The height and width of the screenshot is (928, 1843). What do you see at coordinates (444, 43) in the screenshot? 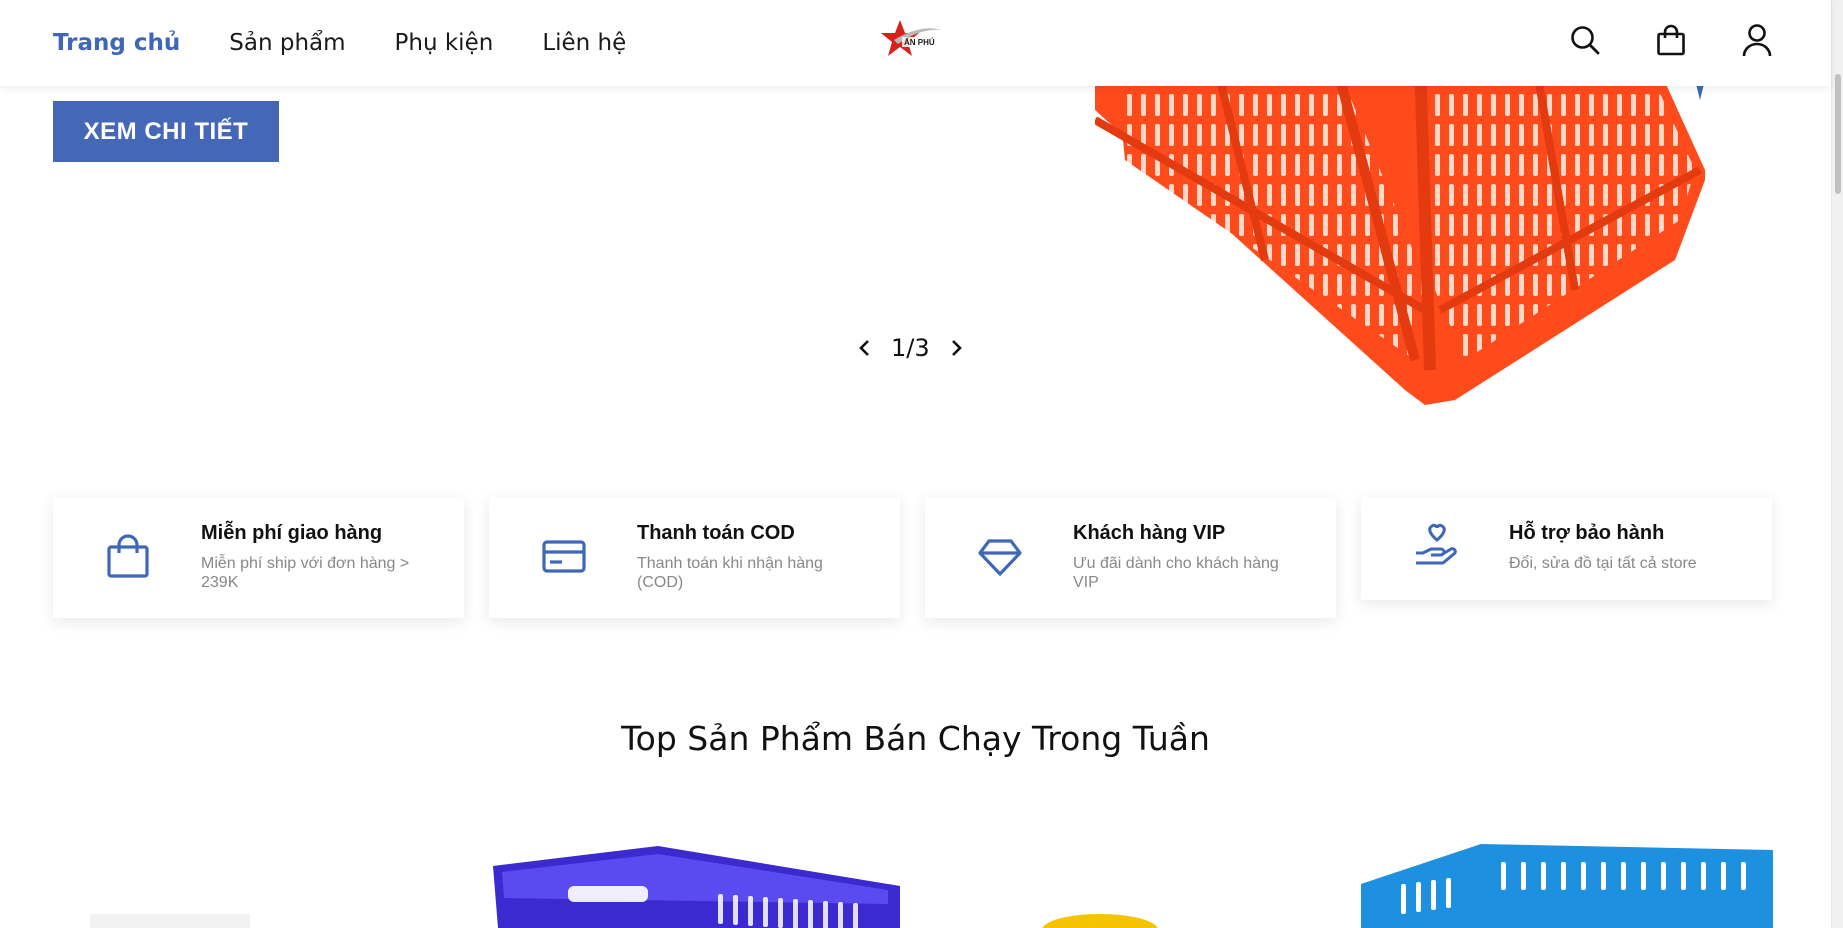
I see `nav-accessories: Phụ kiện` at bounding box center [444, 43].